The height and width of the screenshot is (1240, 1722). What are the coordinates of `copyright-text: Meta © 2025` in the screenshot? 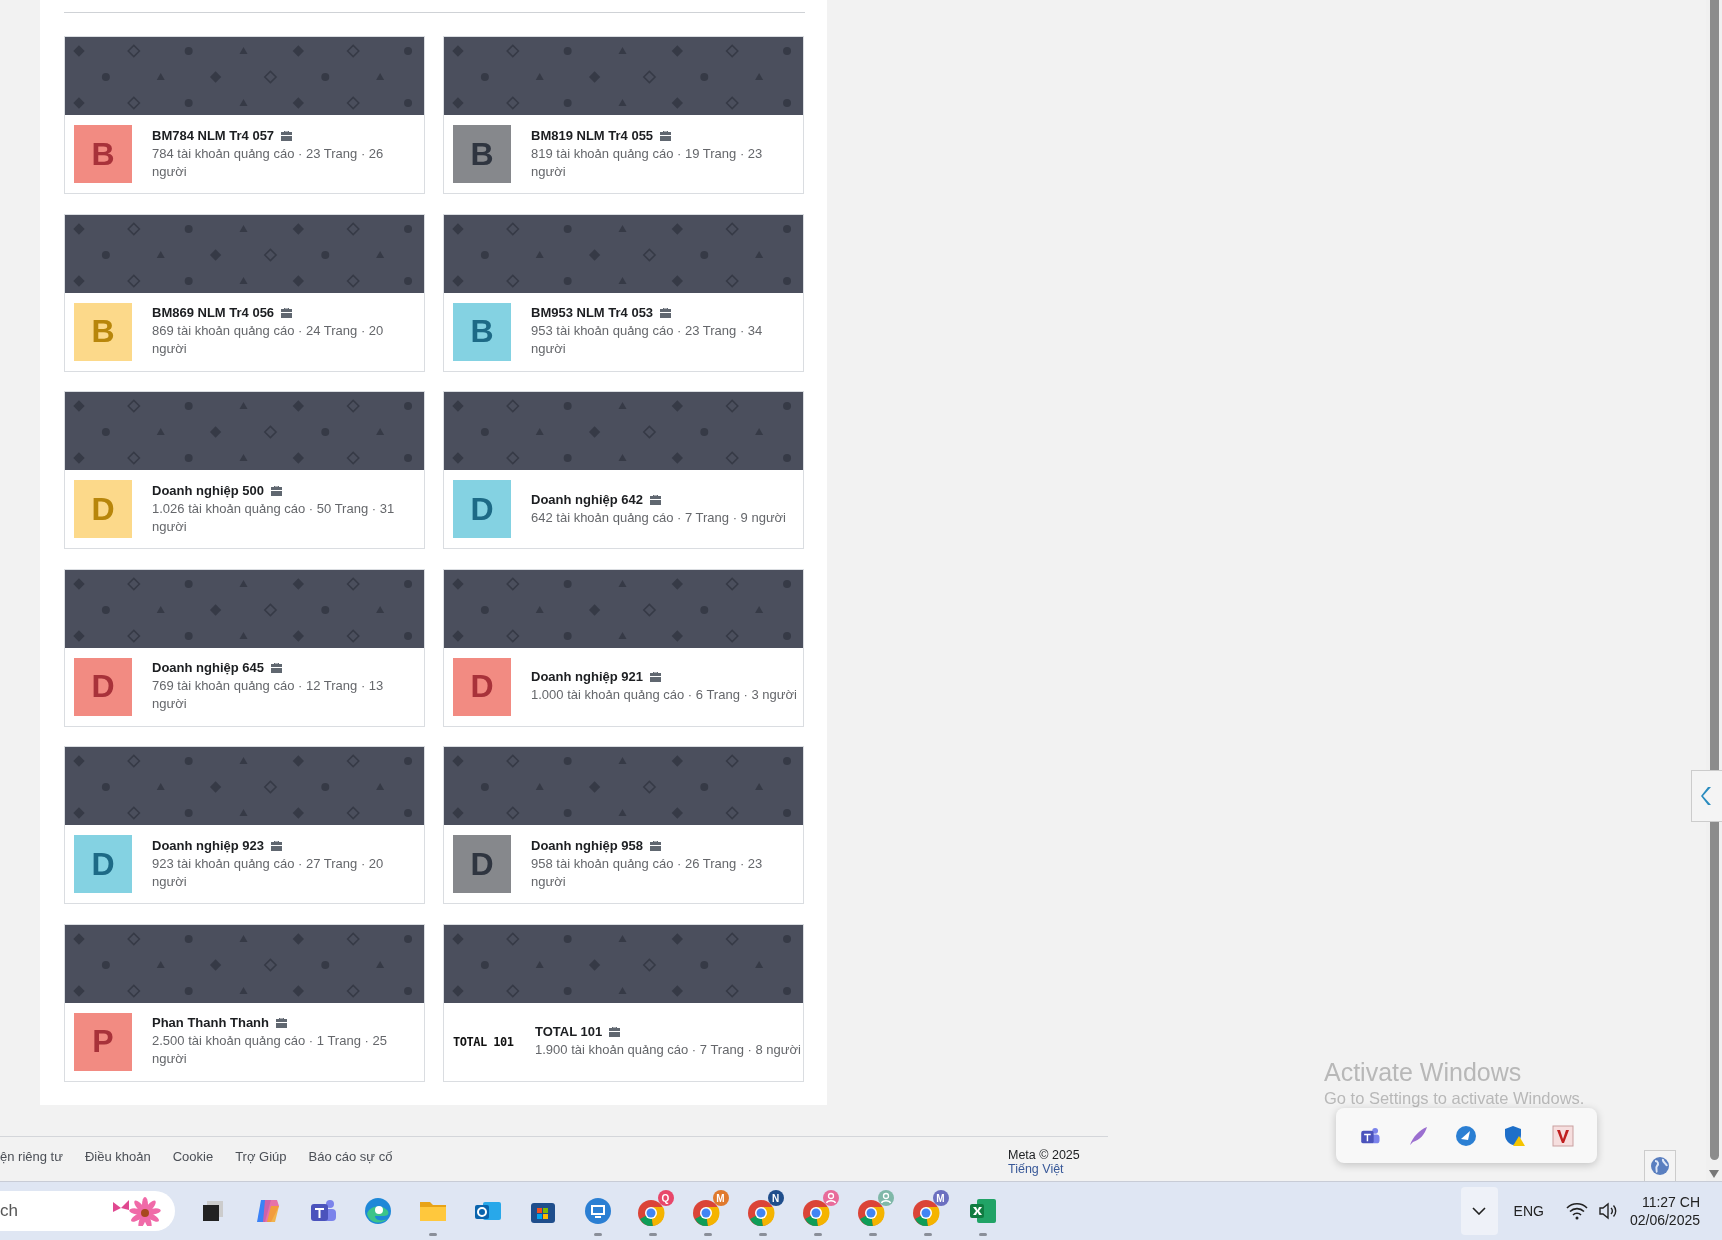 It's located at (1044, 1155).